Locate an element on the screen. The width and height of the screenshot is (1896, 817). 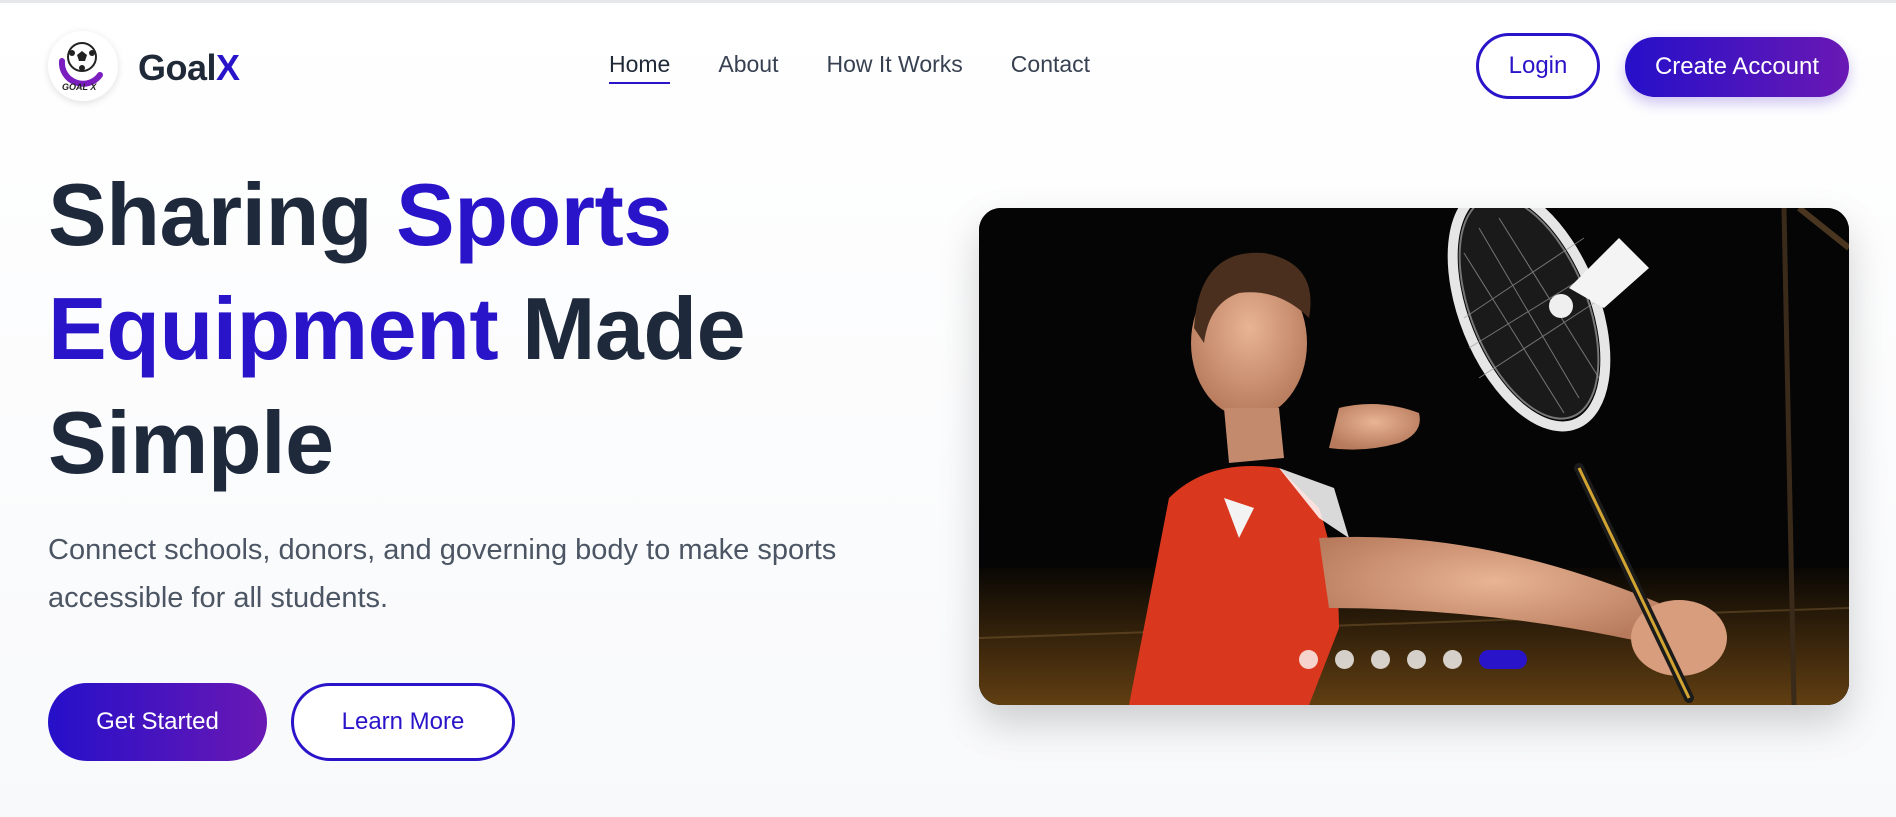
login-button: Login is located at coordinates (1538, 66).